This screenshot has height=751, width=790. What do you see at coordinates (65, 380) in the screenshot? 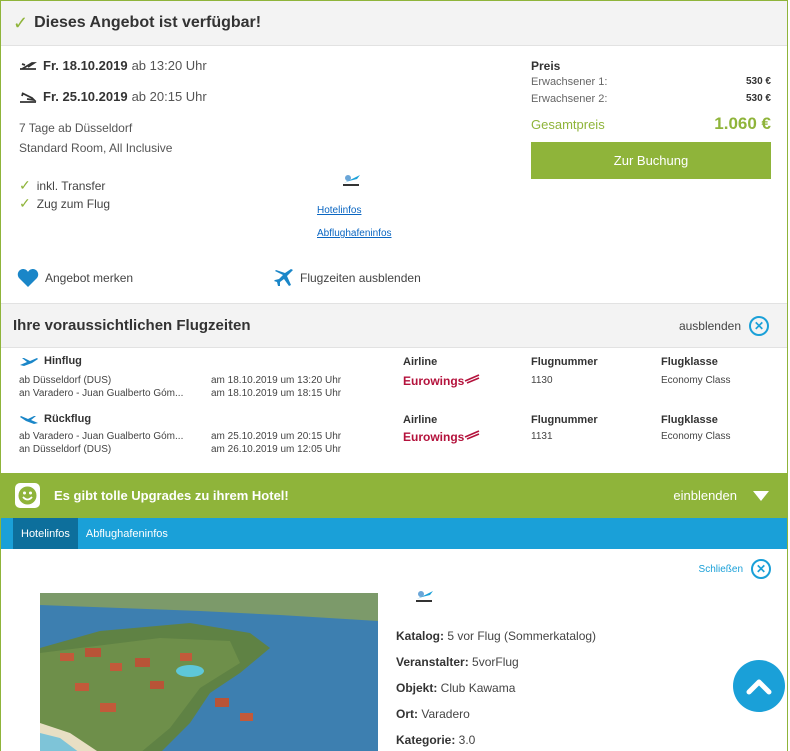
I see `leg-from: ab Düsseldorf (DUS)` at bounding box center [65, 380].